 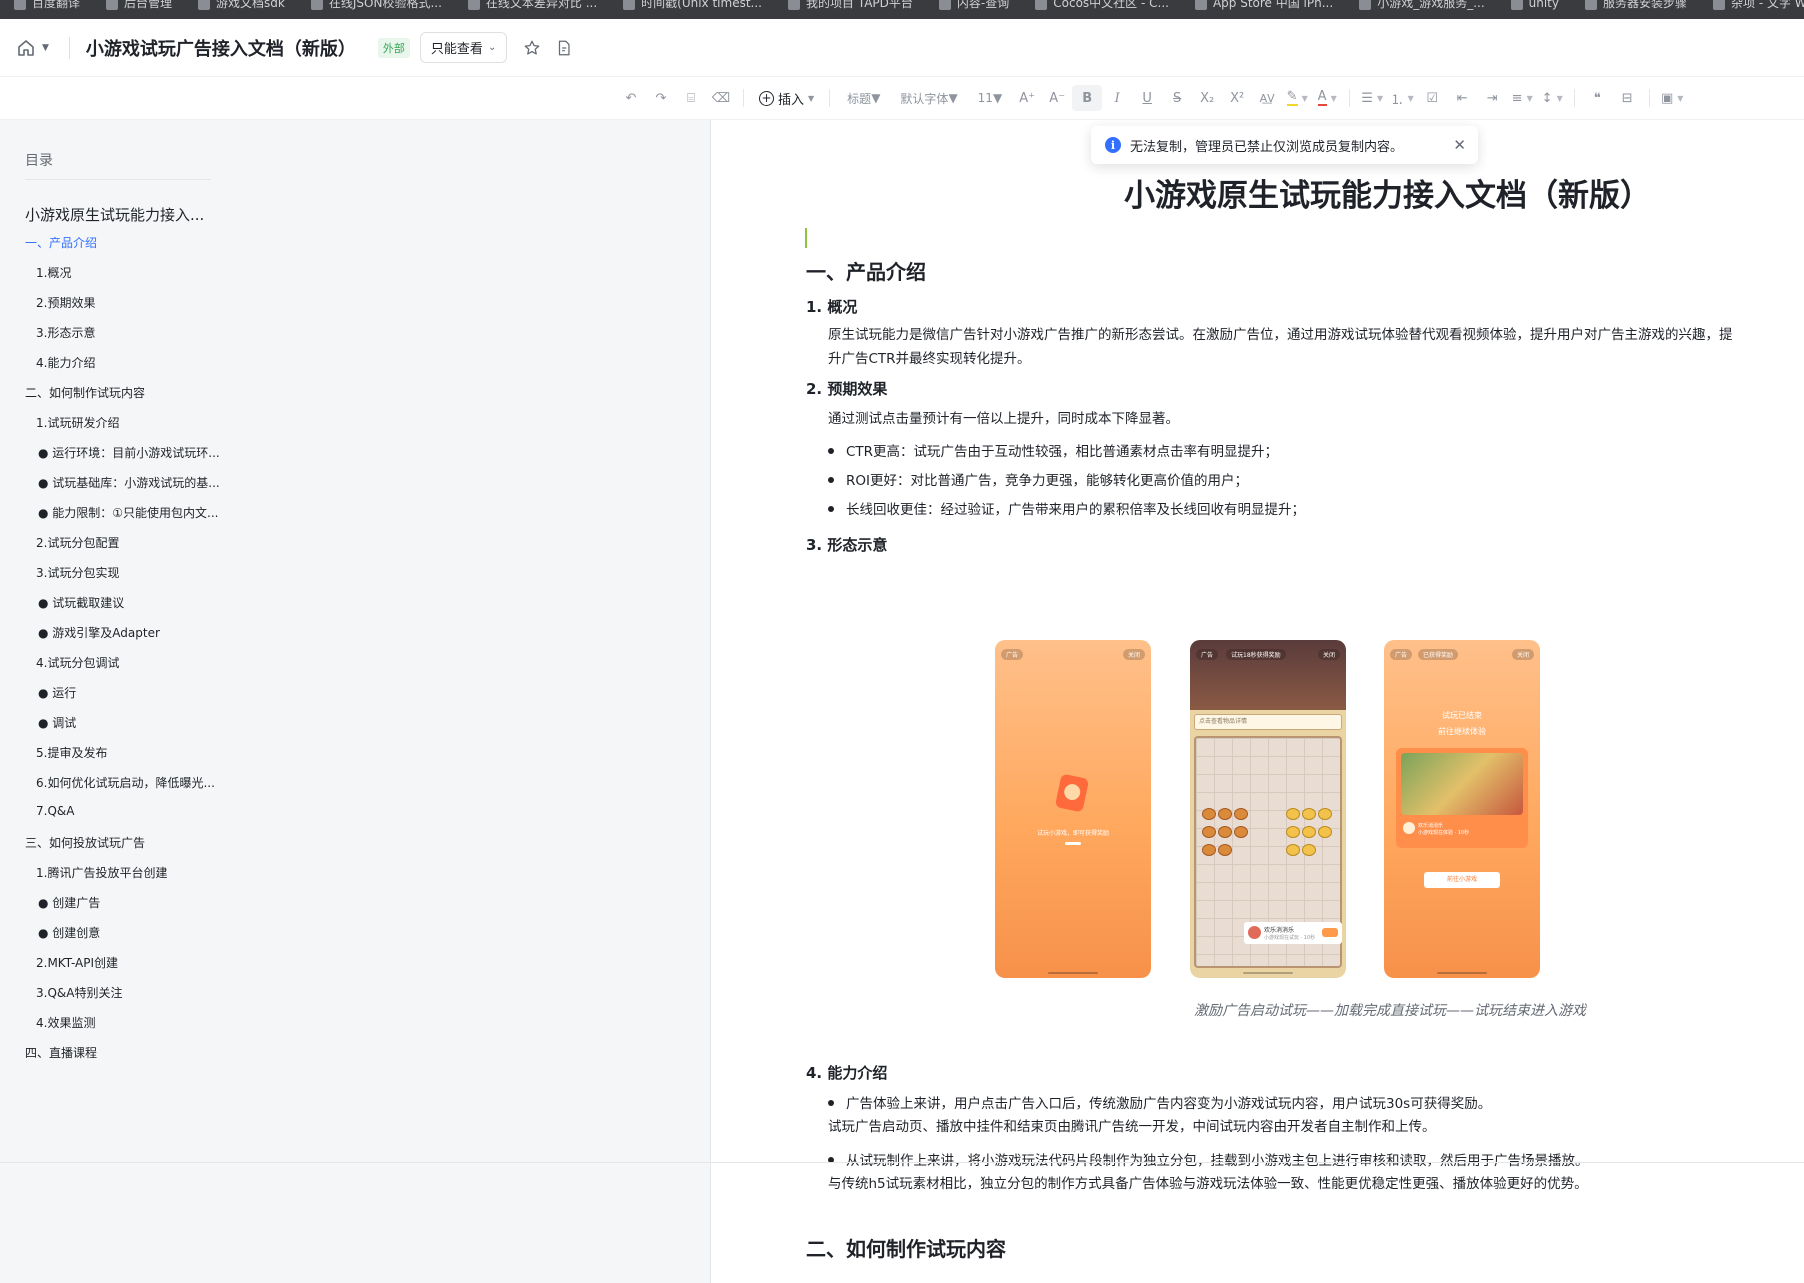 What do you see at coordinates (1522, 98) in the screenshot?
I see `align-button: ≡ ▼` at bounding box center [1522, 98].